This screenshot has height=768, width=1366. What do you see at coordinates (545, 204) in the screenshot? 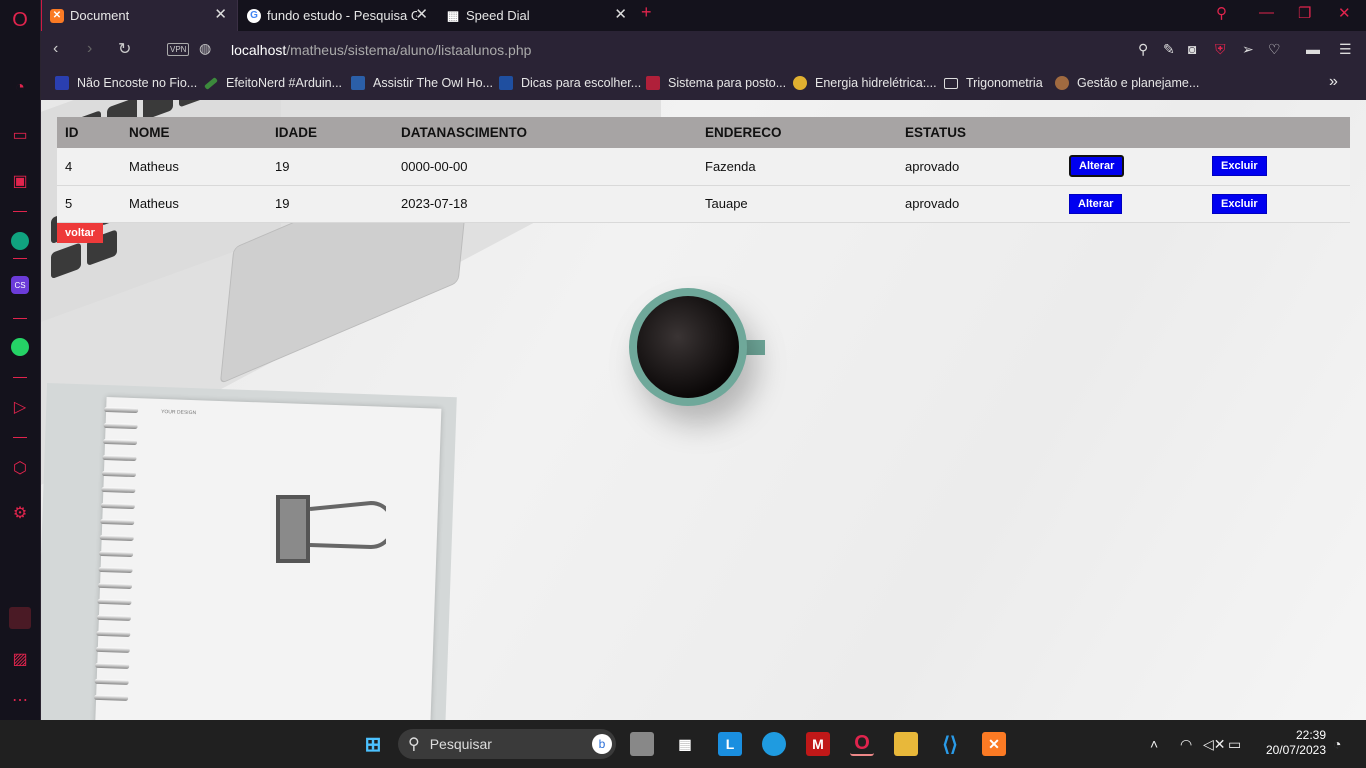
I see `cell-nascimento: 2023-07-18` at bounding box center [545, 204].